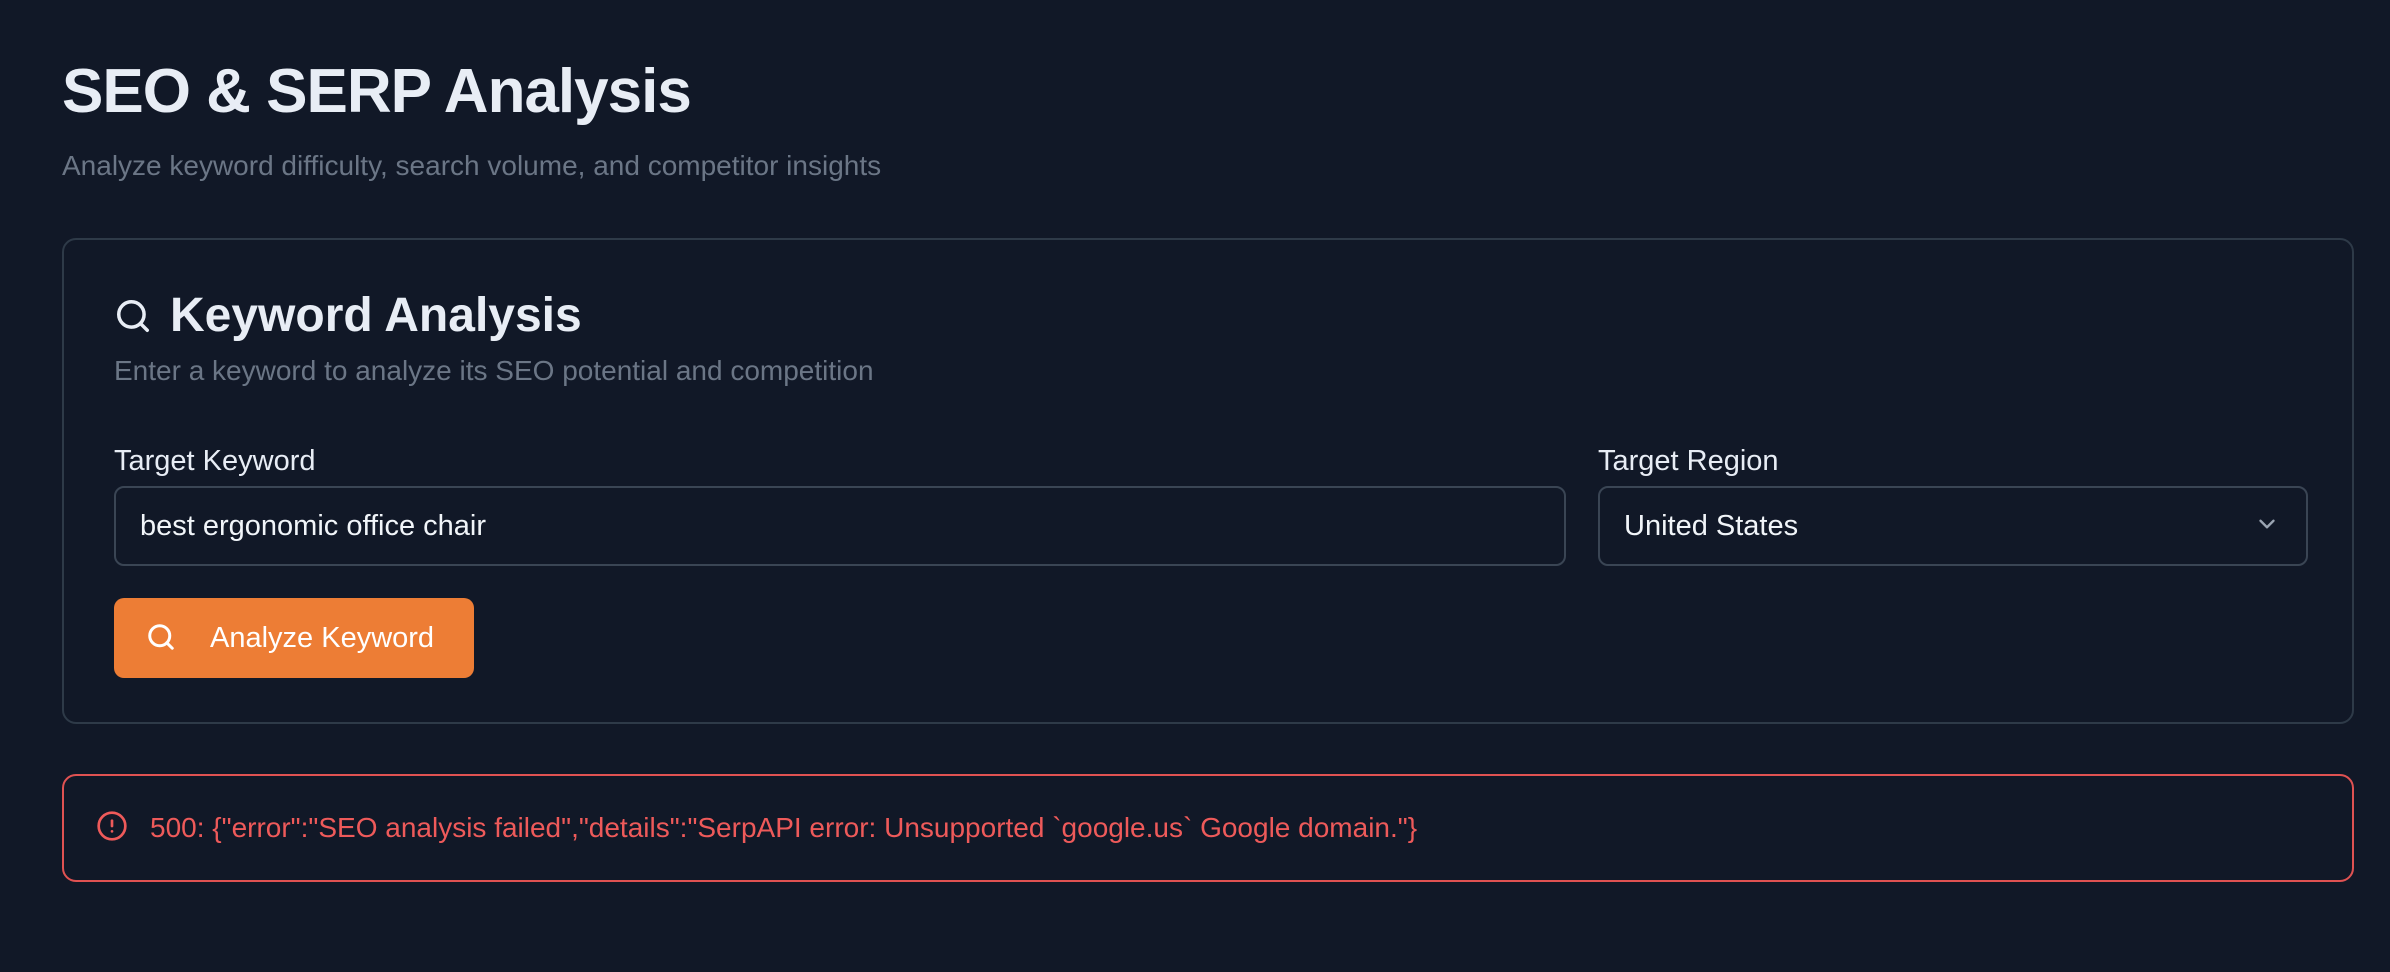  I want to click on target-region-label: Target Region, so click(1688, 461).